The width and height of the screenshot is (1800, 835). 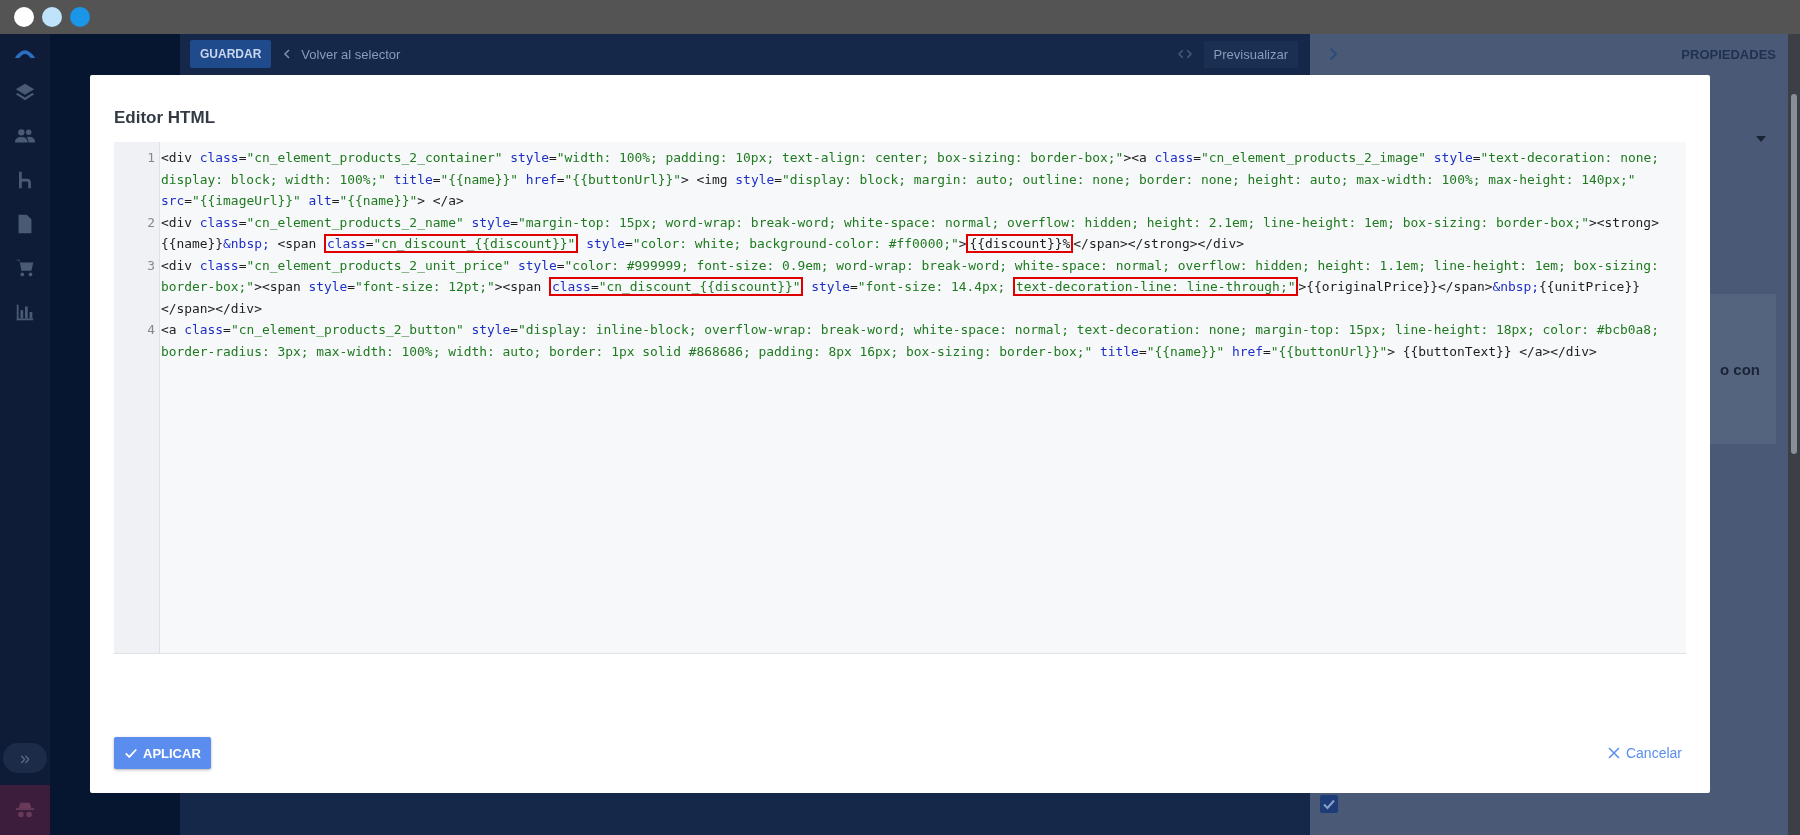 I want to click on line-number: 3, so click(x=151, y=265).